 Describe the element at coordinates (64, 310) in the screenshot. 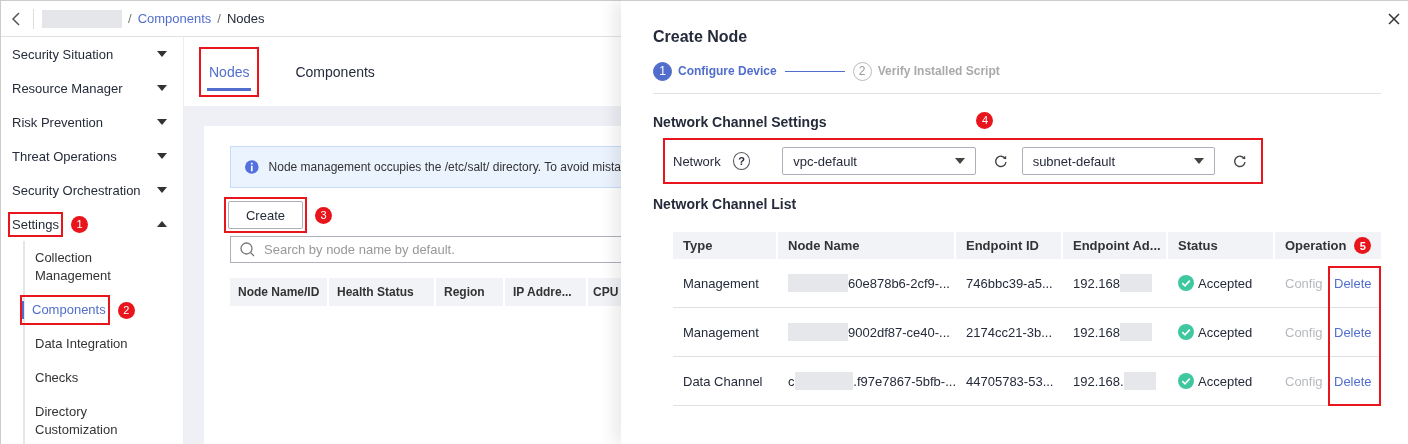

I see `sidebar-subitem: Components` at that location.